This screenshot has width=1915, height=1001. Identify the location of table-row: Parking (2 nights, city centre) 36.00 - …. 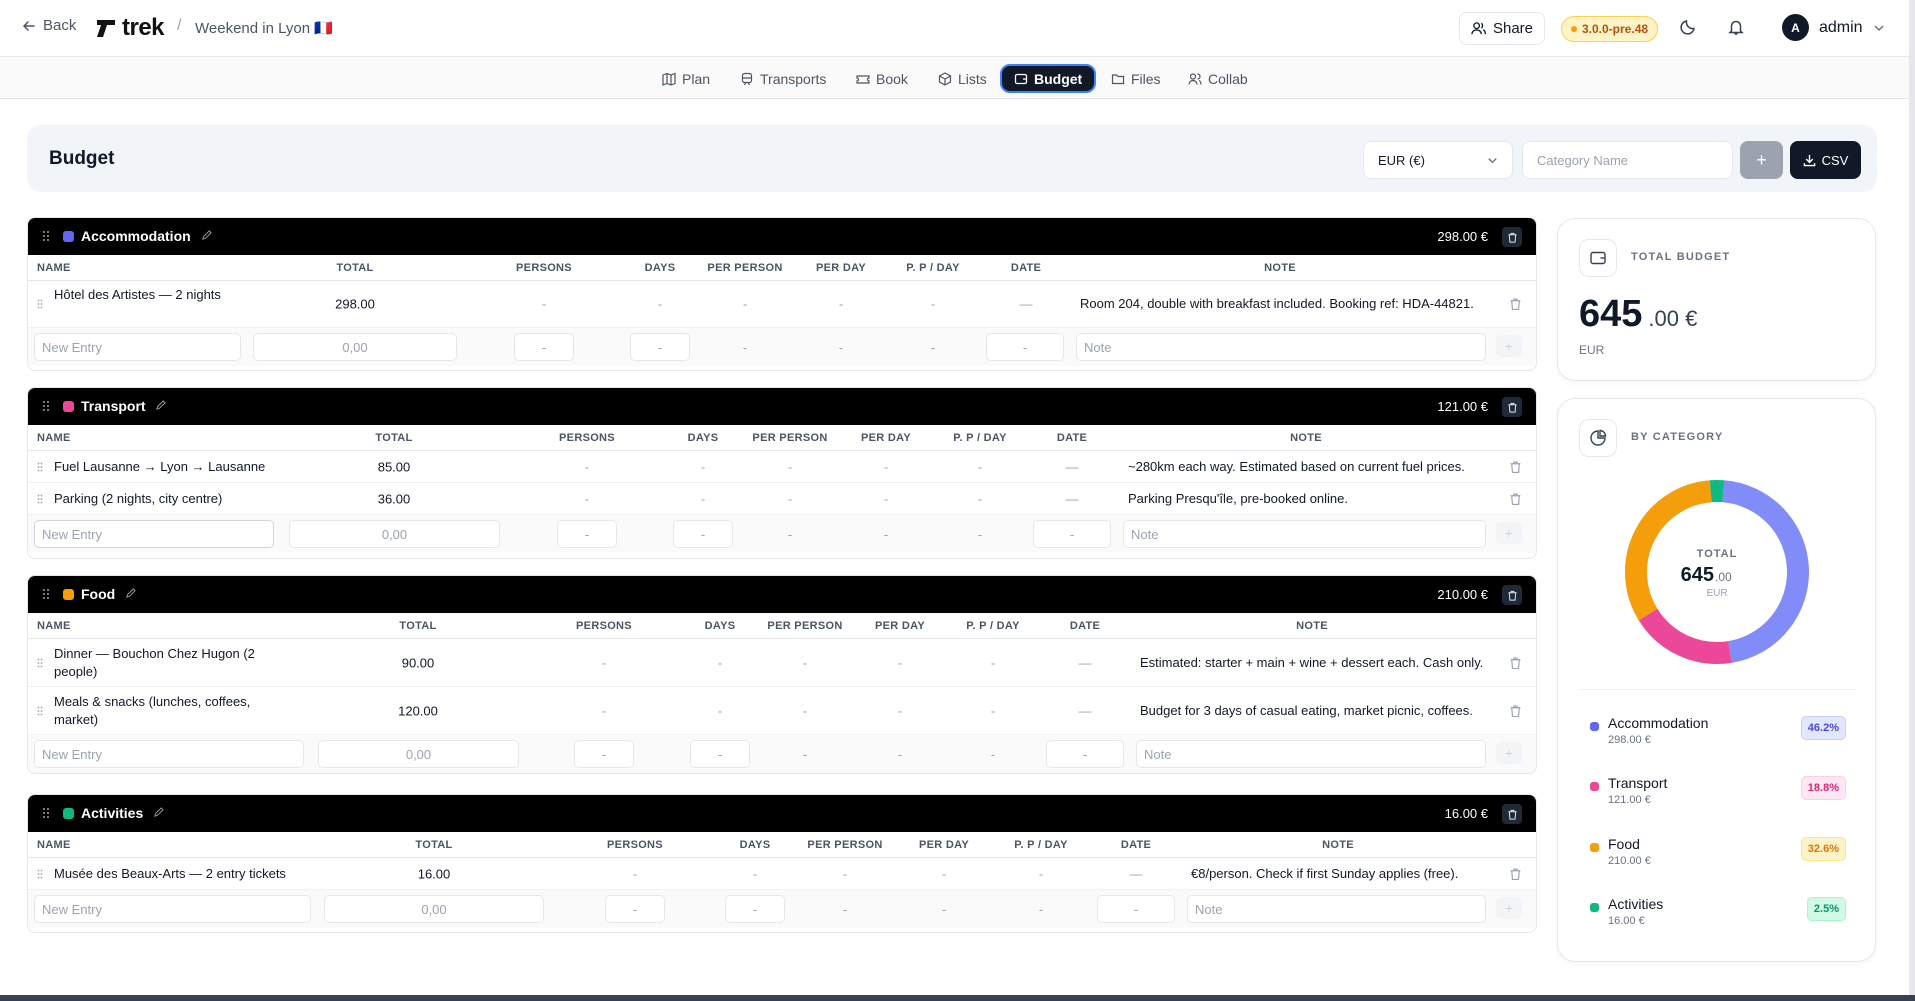
(782, 499).